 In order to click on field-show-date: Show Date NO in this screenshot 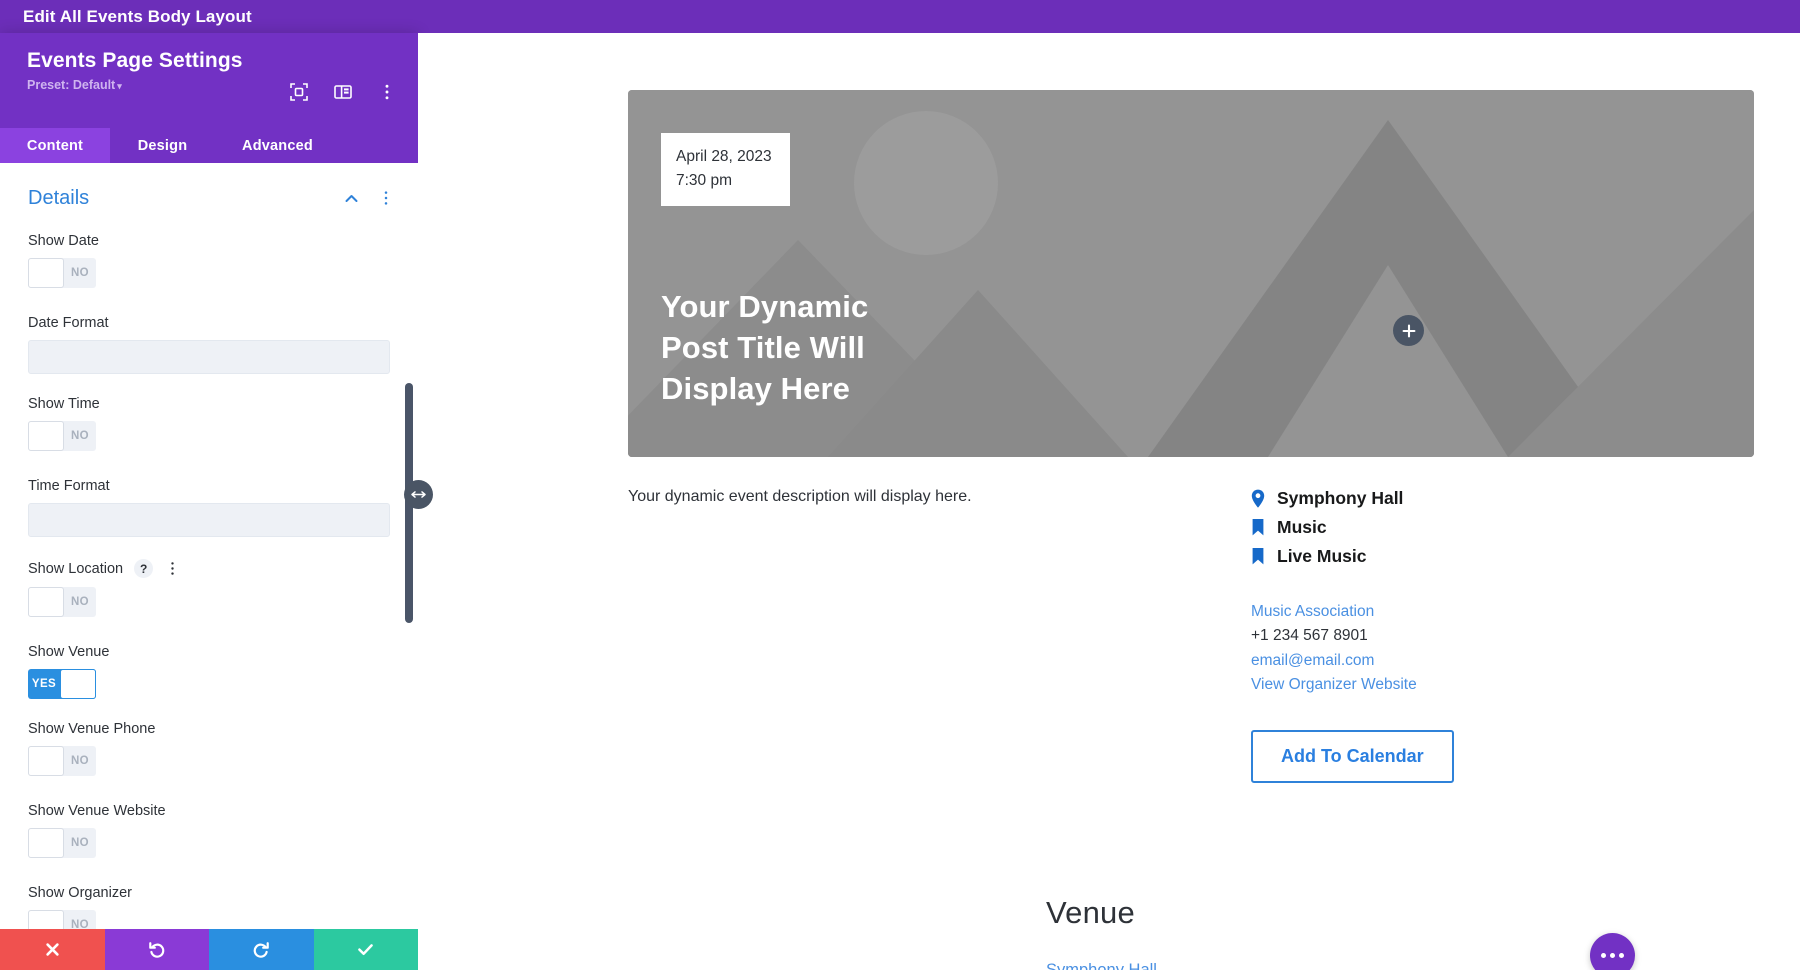, I will do `click(209, 263)`.